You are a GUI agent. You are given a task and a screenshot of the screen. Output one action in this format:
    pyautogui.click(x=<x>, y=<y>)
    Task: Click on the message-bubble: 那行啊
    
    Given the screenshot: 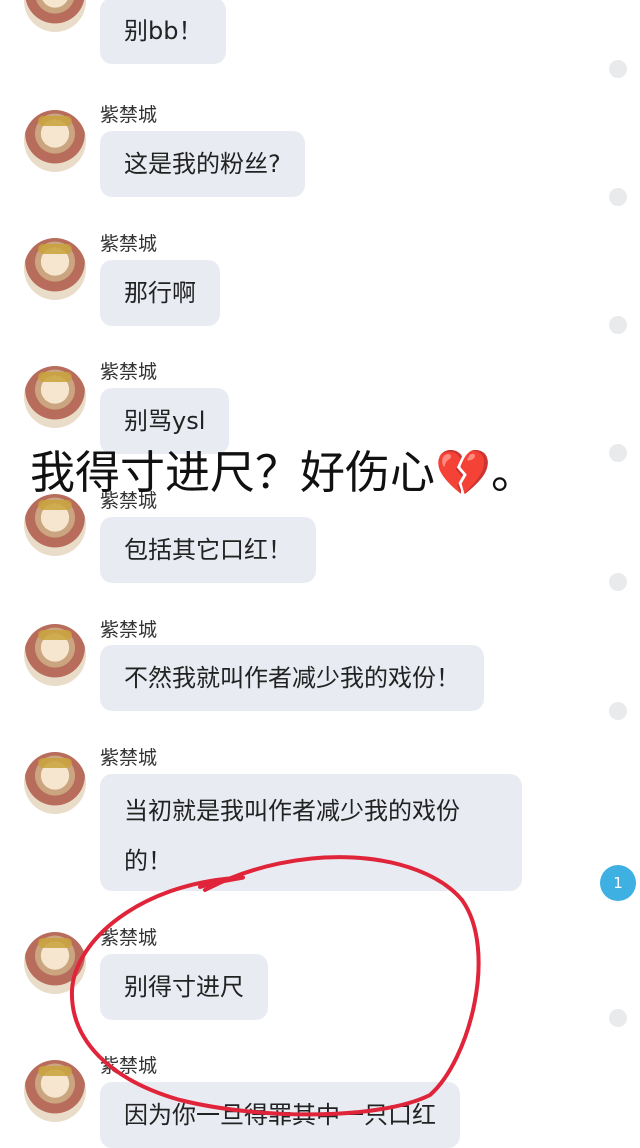 What is the action you would take?
    pyautogui.click(x=160, y=293)
    